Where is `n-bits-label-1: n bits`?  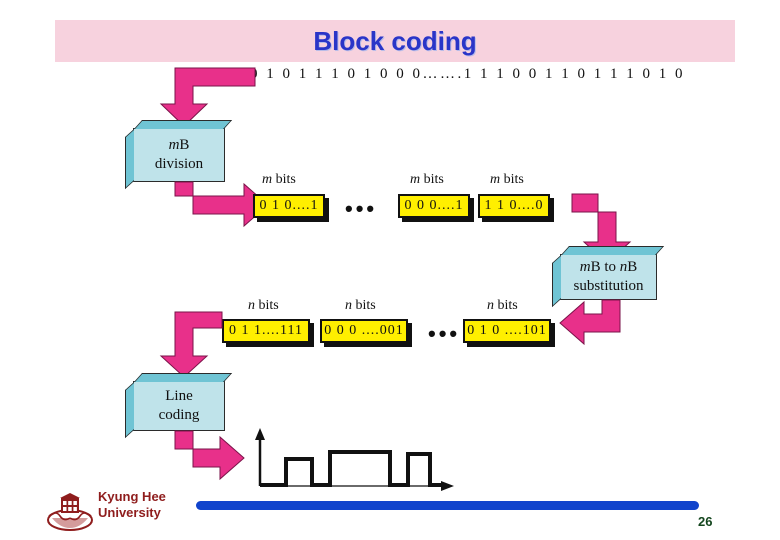 n-bits-label-1: n bits is located at coordinates (263, 305).